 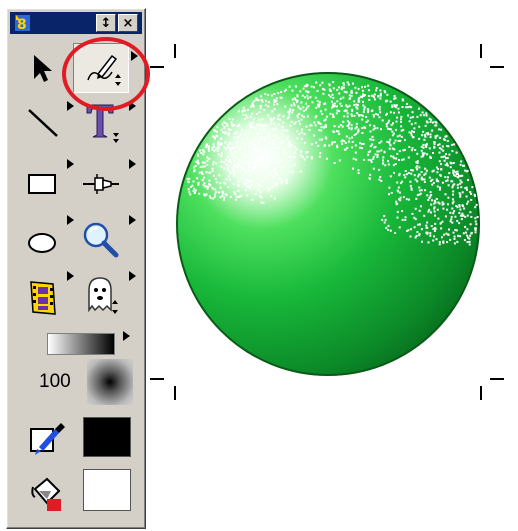 I want to click on zoom-tool, so click(x=101, y=240).